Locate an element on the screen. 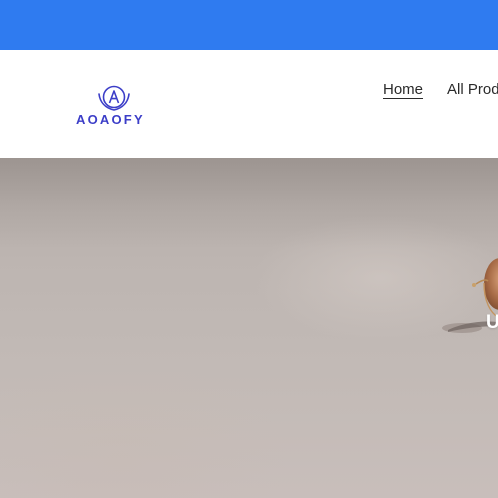  logo-emblem-icon is located at coordinates (114, 98).